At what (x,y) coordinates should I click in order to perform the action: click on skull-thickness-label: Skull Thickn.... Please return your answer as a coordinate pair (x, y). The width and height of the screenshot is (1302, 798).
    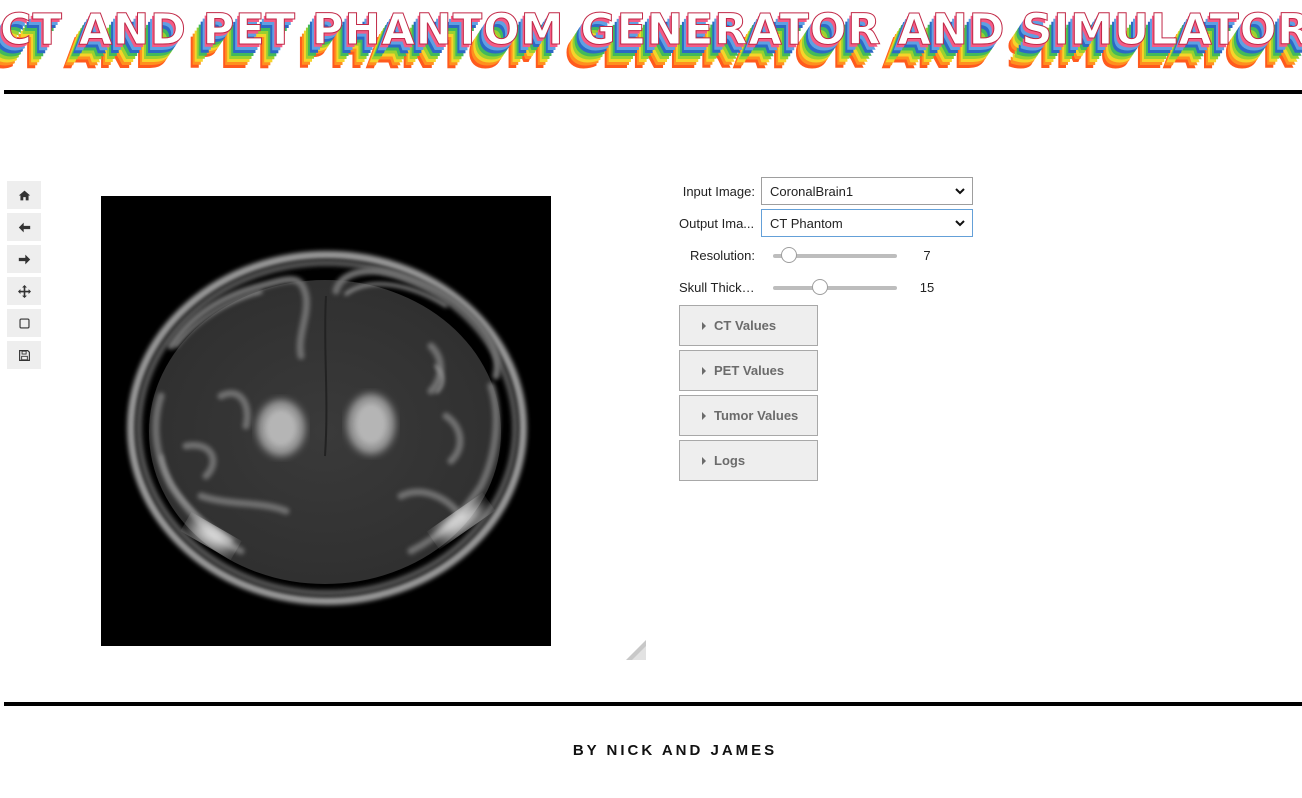
    Looking at the image, I should click on (719, 287).